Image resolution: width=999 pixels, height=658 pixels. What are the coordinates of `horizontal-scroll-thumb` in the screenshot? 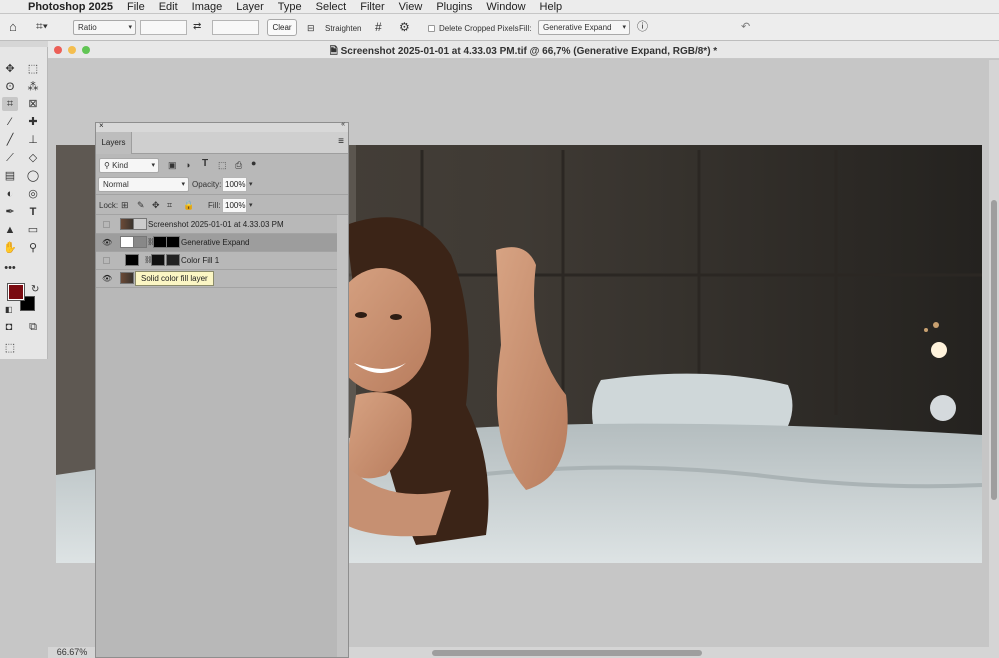 It's located at (567, 653).